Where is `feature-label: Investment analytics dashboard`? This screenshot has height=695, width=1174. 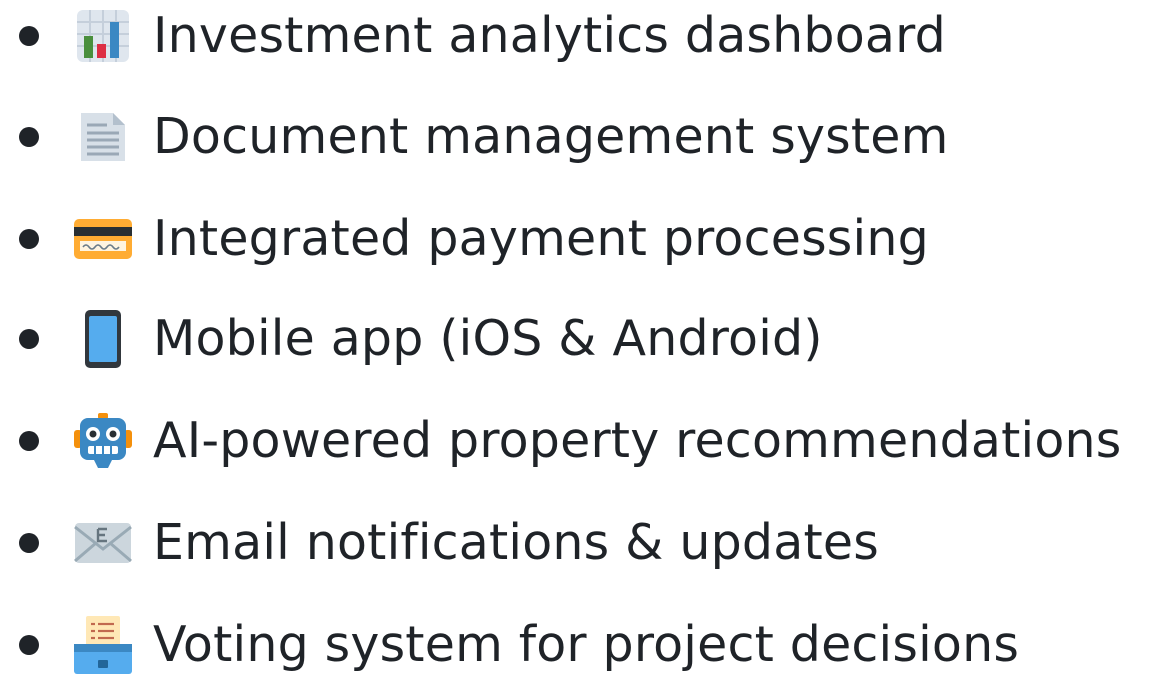 feature-label: Investment analytics dashboard is located at coordinates (549, 35).